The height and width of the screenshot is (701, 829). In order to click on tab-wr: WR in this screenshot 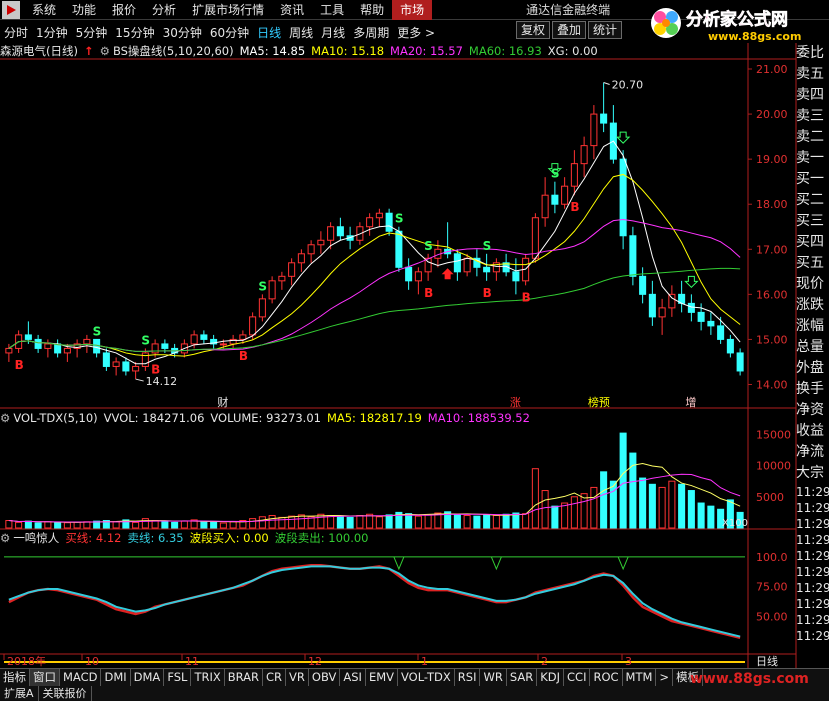, I will do `click(493, 677)`.